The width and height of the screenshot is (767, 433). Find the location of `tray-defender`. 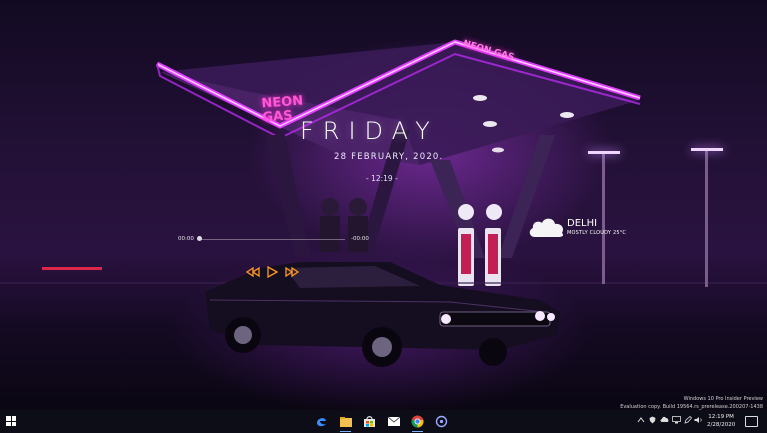

tray-defender is located at coordinates (652, 421).